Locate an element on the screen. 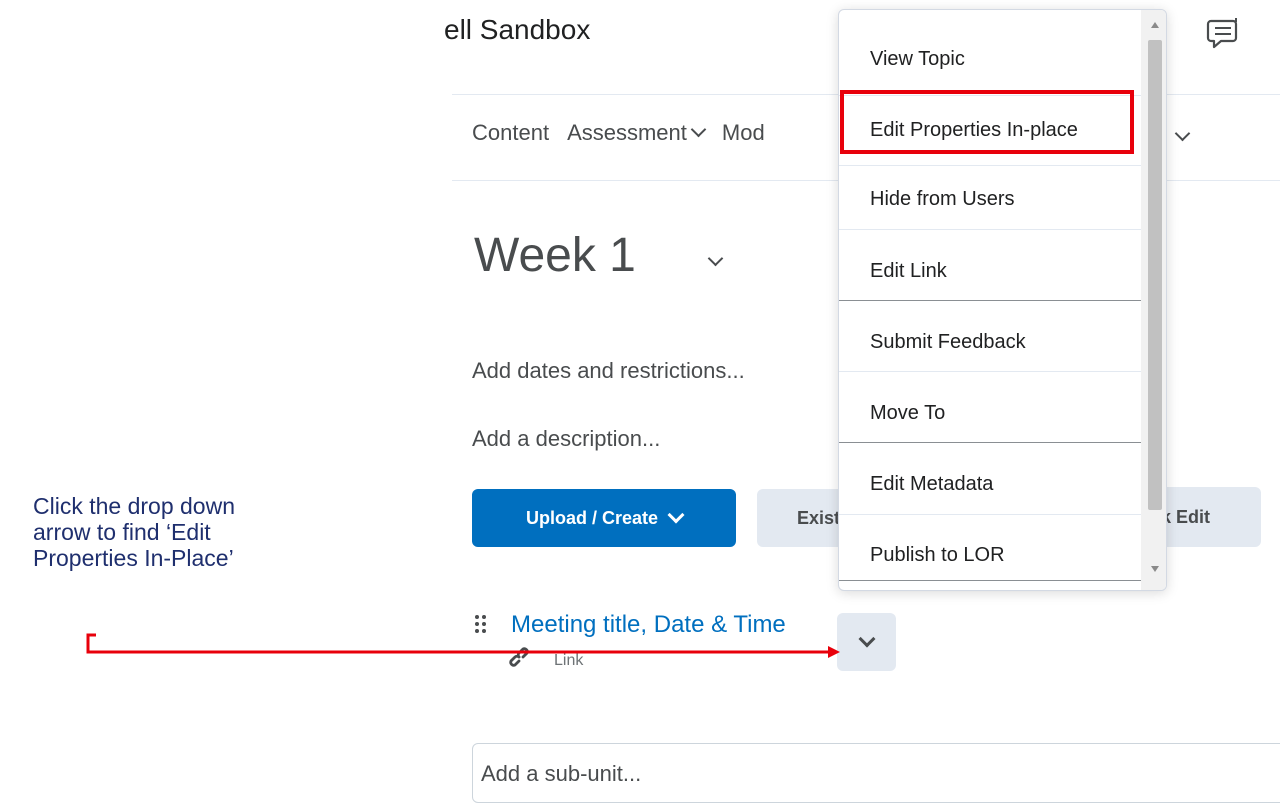 The width and height of the screenshot is (1280, 803). menu-item-move-to: Move To is located at coordinates (990, 409).